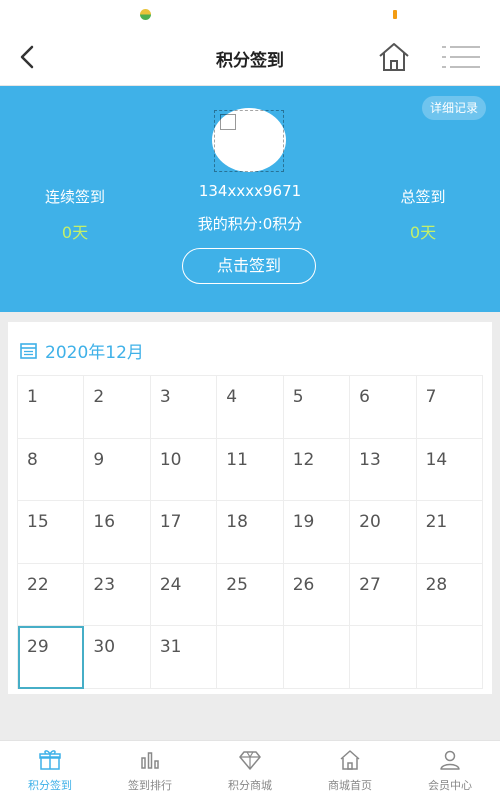 This screenshot has height=800, width=500. Describe the element at coordinates (423, 214) in the screenshot. I see `total-stat: 总签到 0天` at that location.